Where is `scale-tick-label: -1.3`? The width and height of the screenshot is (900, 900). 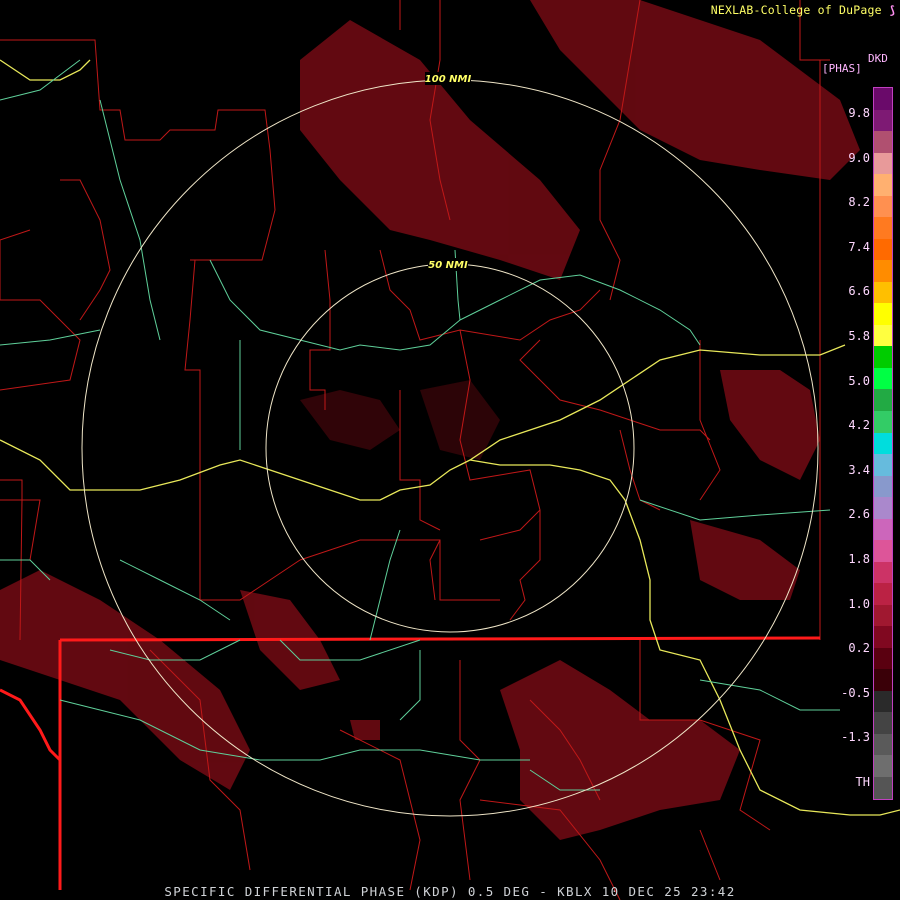 scale-tick-label: -1.3 is located at coordinates (855, 737).